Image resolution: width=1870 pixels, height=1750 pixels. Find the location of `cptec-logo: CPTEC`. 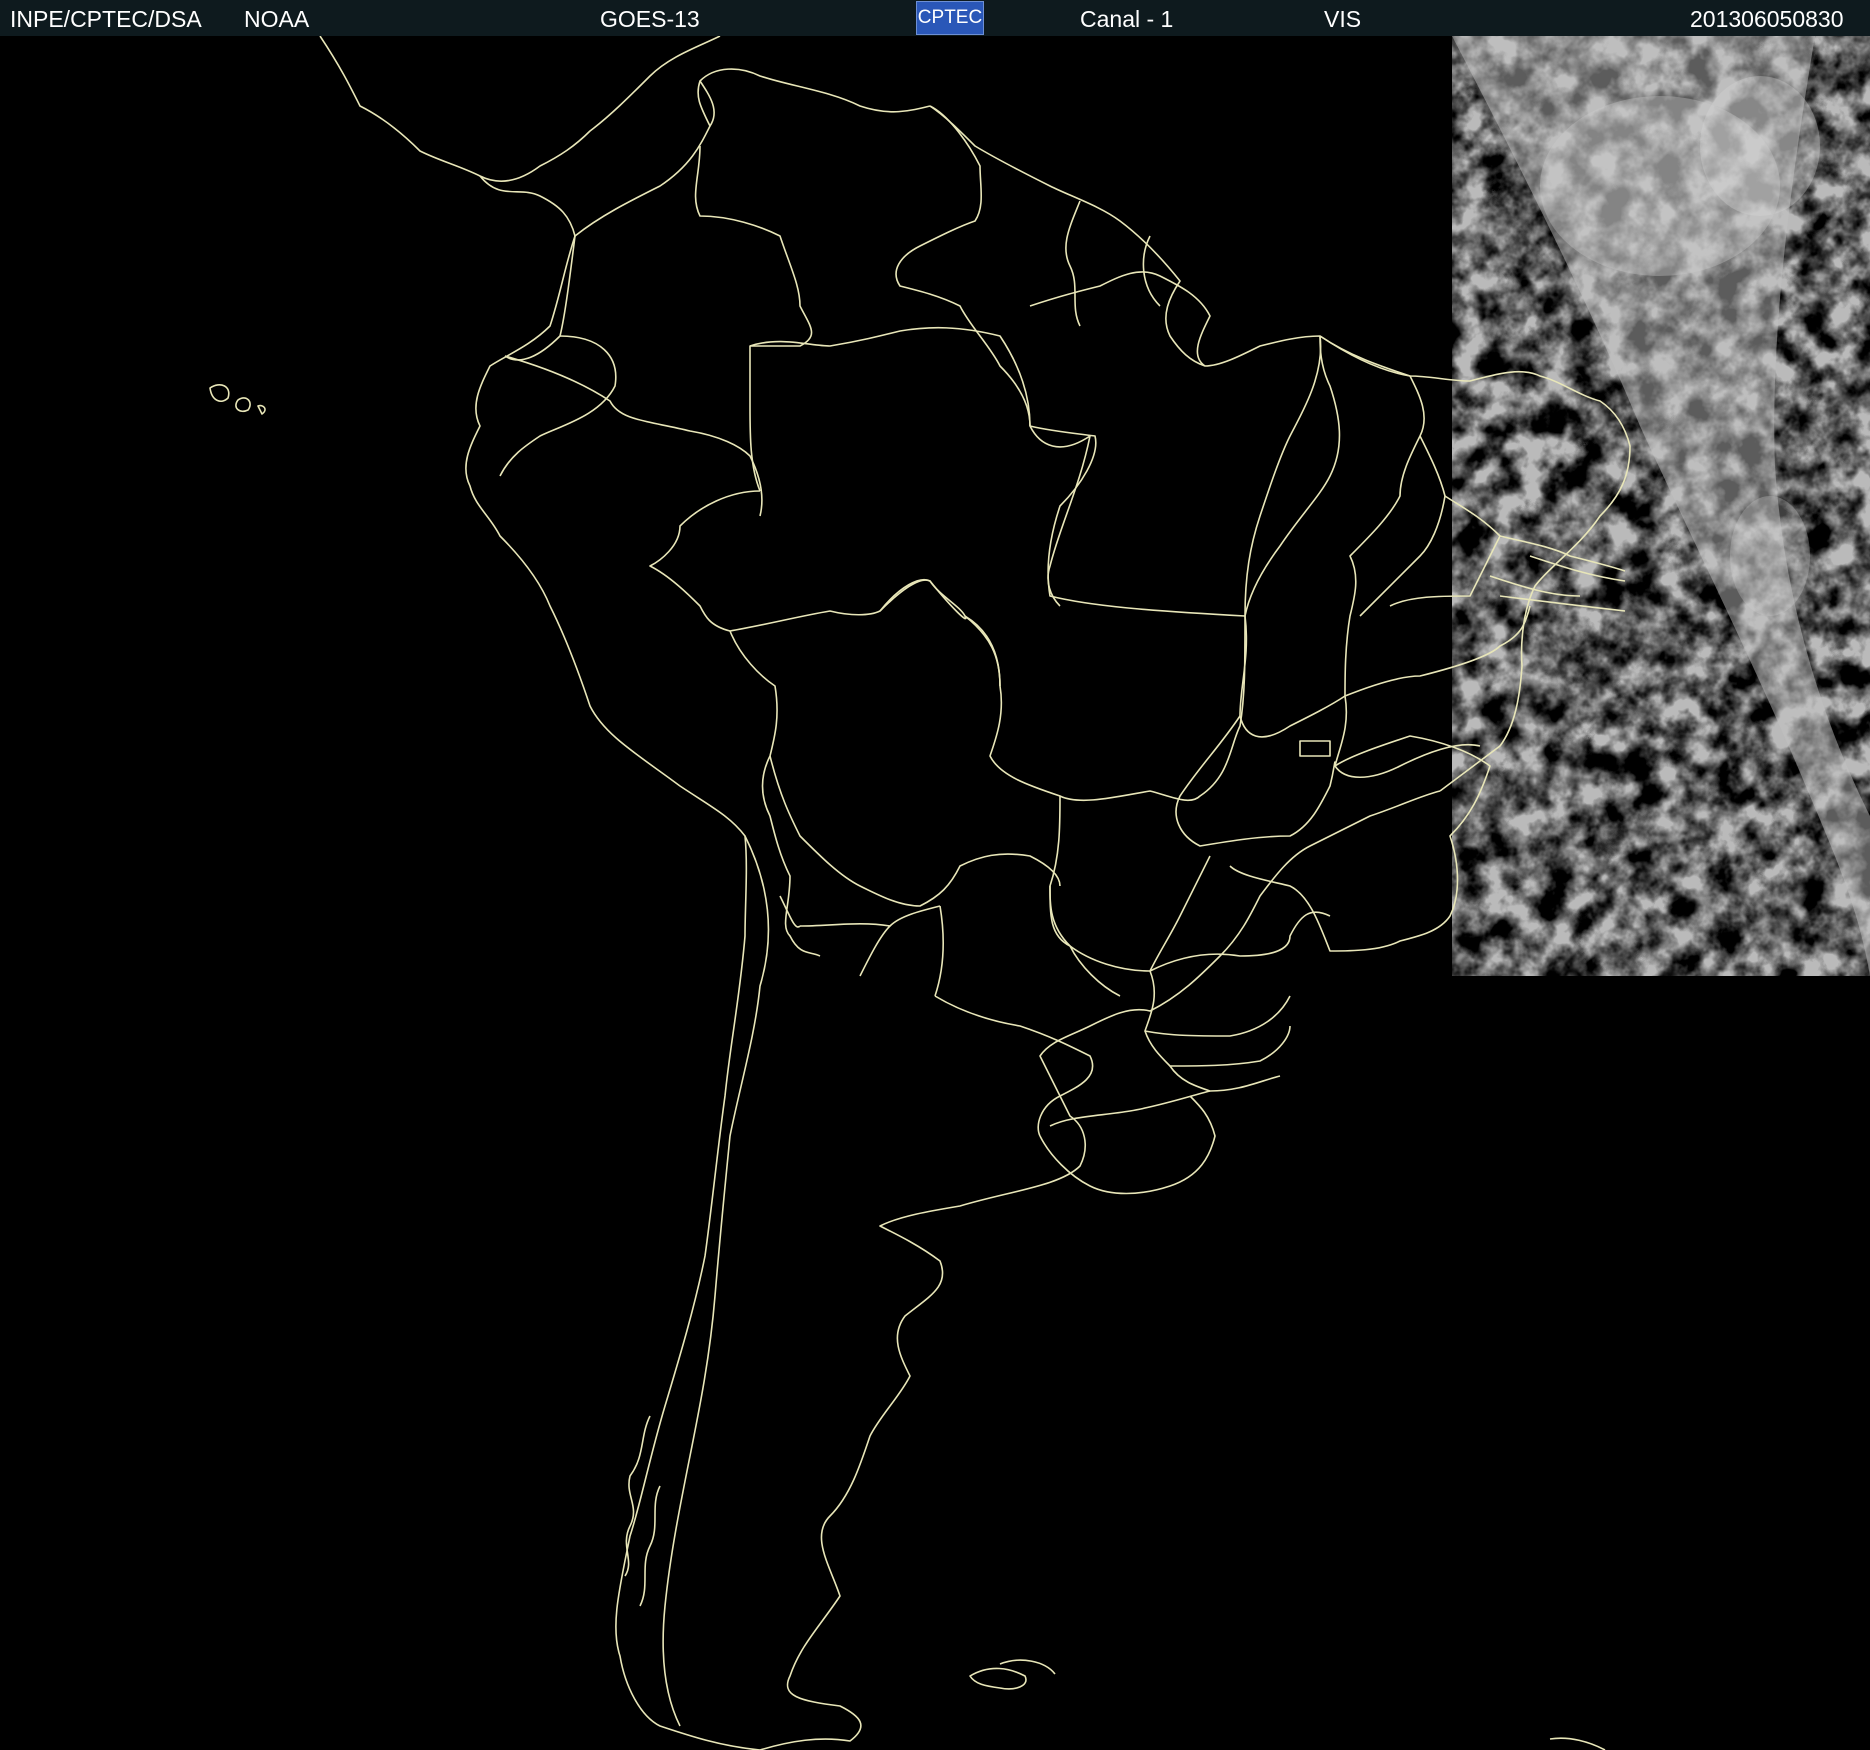

cptec-logo: CPTEC is located at coordinates (950, 18).